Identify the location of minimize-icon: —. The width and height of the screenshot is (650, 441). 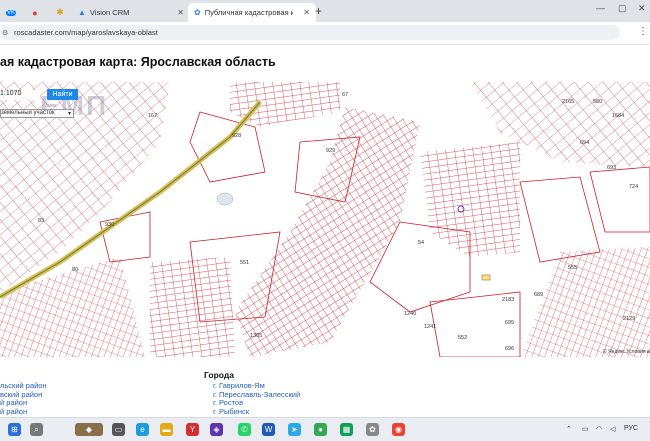
(600, 8).